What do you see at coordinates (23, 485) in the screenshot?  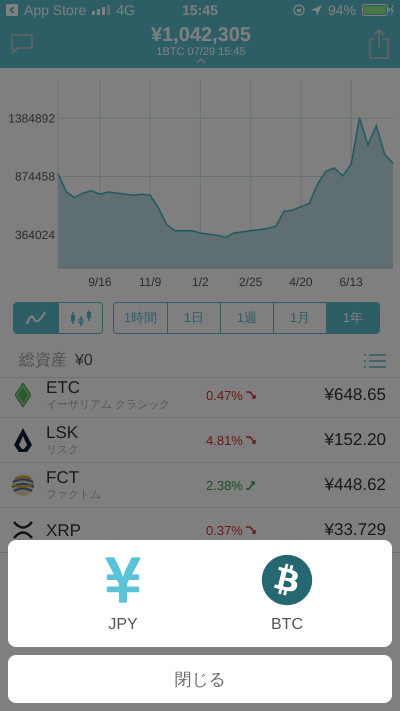 I see `globe-icon` at bounding box center [23, 485].